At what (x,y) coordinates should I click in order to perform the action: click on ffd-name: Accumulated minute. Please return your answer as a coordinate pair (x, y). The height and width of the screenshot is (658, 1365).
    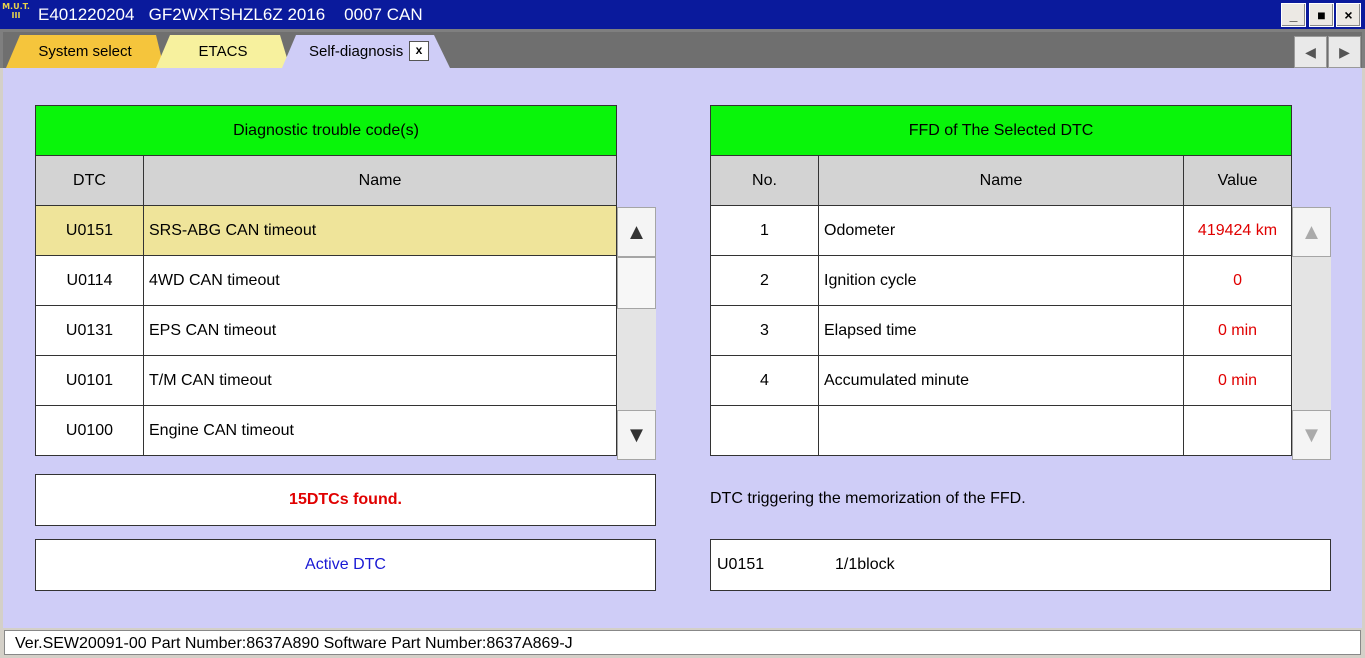
    Looking at the image, I should click on (1001, 380).